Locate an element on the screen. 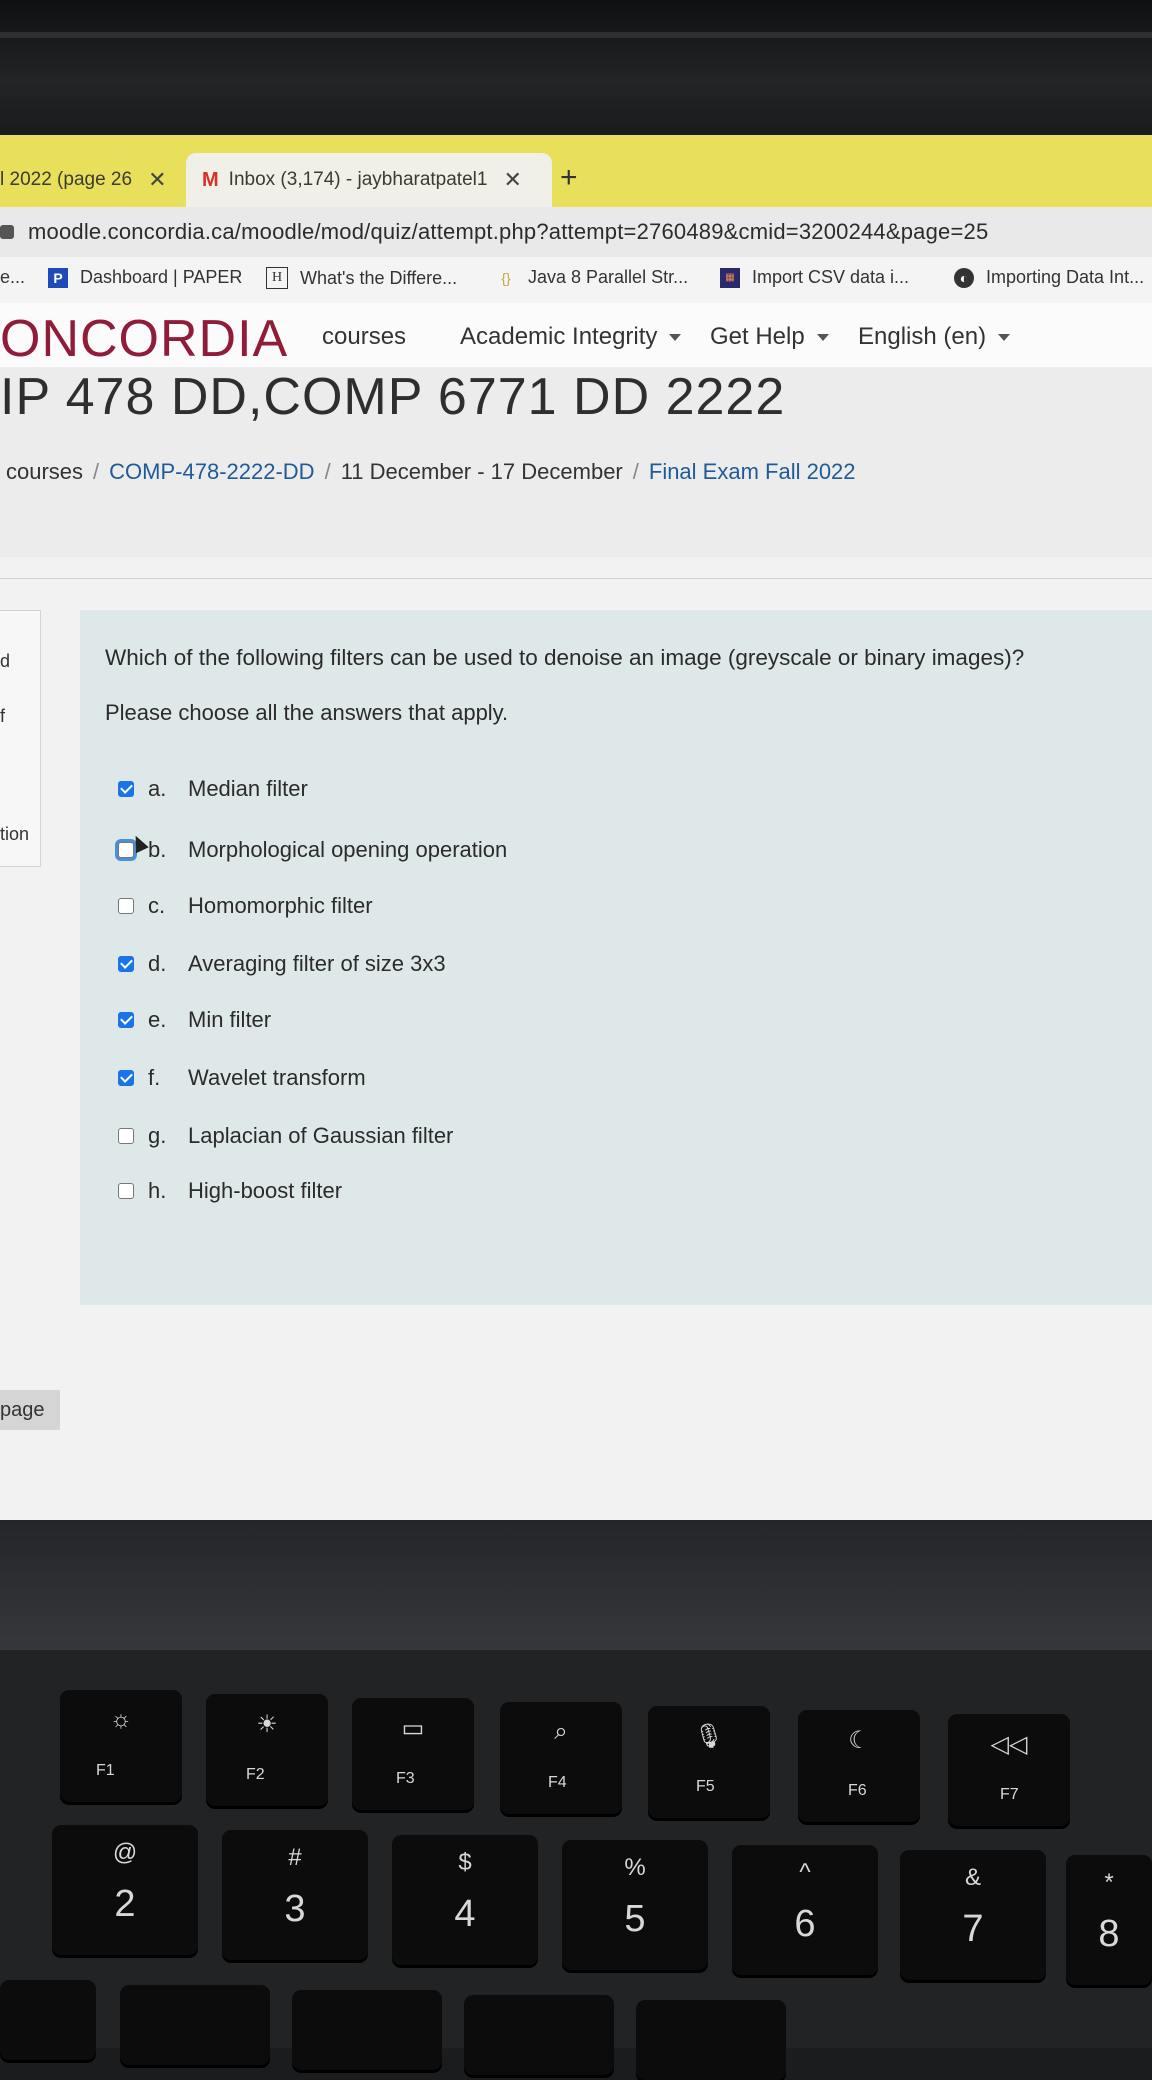 The width and height of the screenshot is (1152, 2080). nav-language: English (en) is located at coordinates (934, 337).